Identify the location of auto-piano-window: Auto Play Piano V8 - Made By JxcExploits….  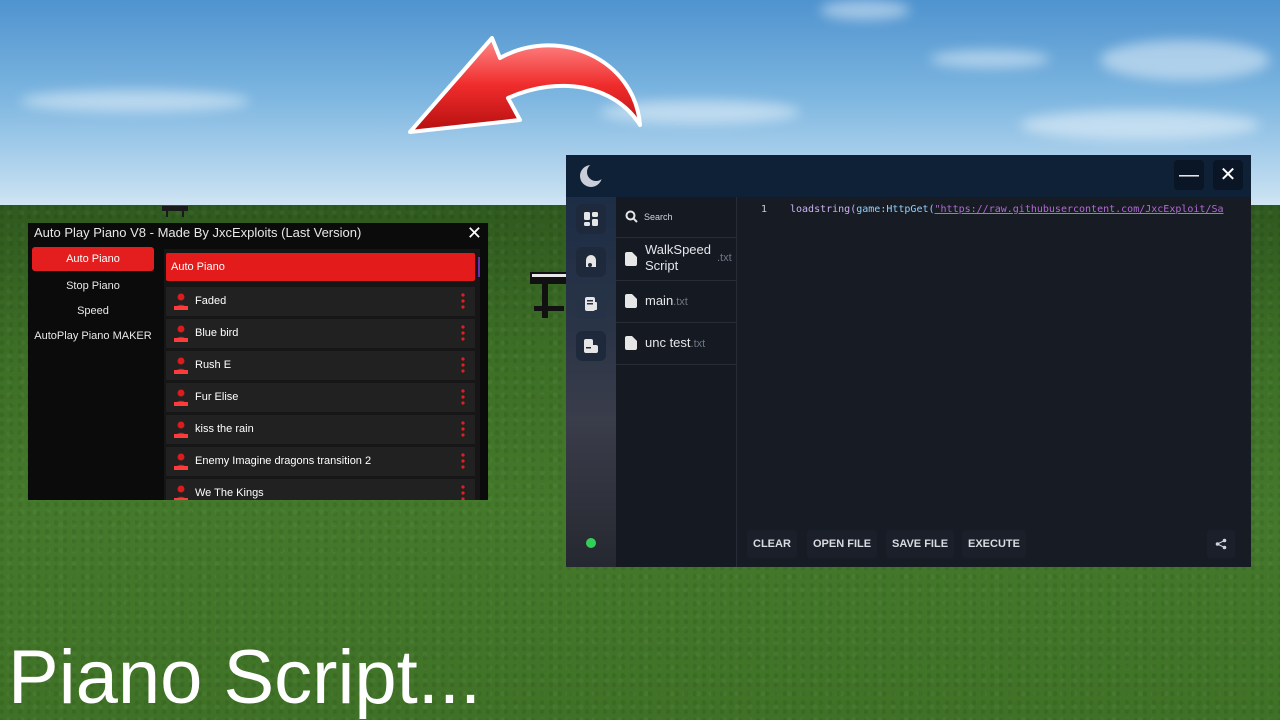
(258, 361).